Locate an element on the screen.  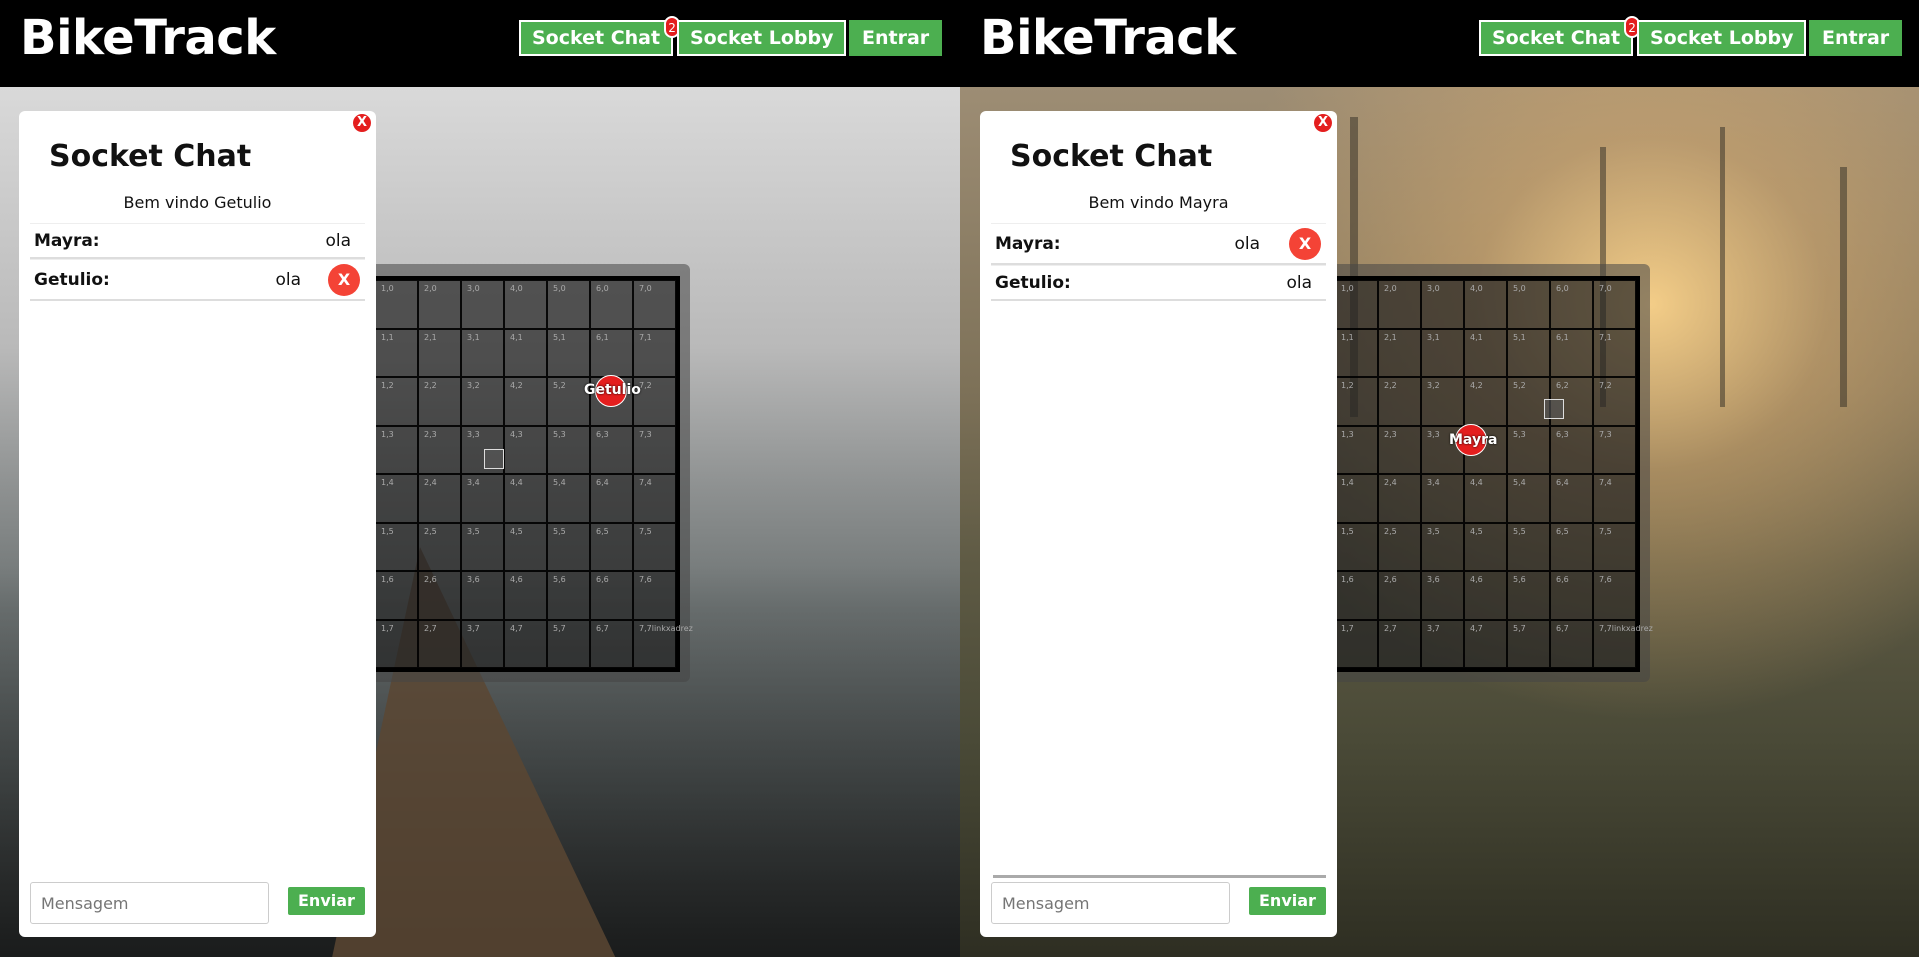
board-cell: 6,4 is located at coordinates (611, 498).